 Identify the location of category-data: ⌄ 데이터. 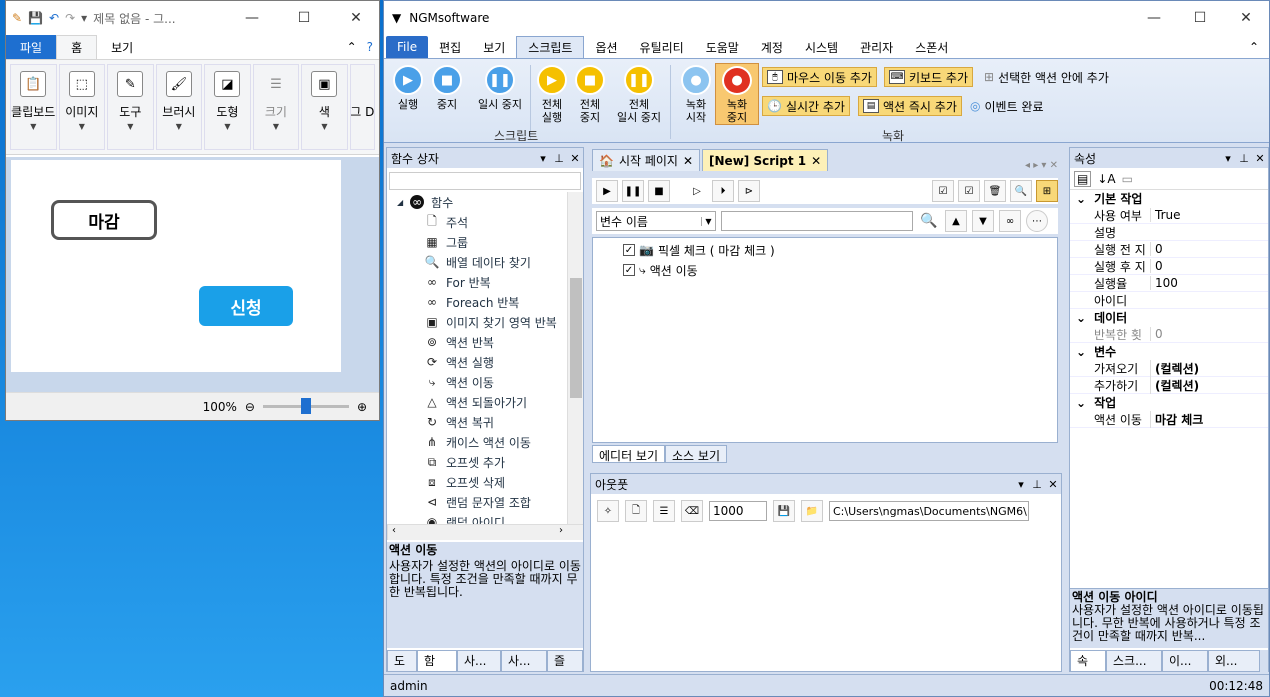
(1169, 317).